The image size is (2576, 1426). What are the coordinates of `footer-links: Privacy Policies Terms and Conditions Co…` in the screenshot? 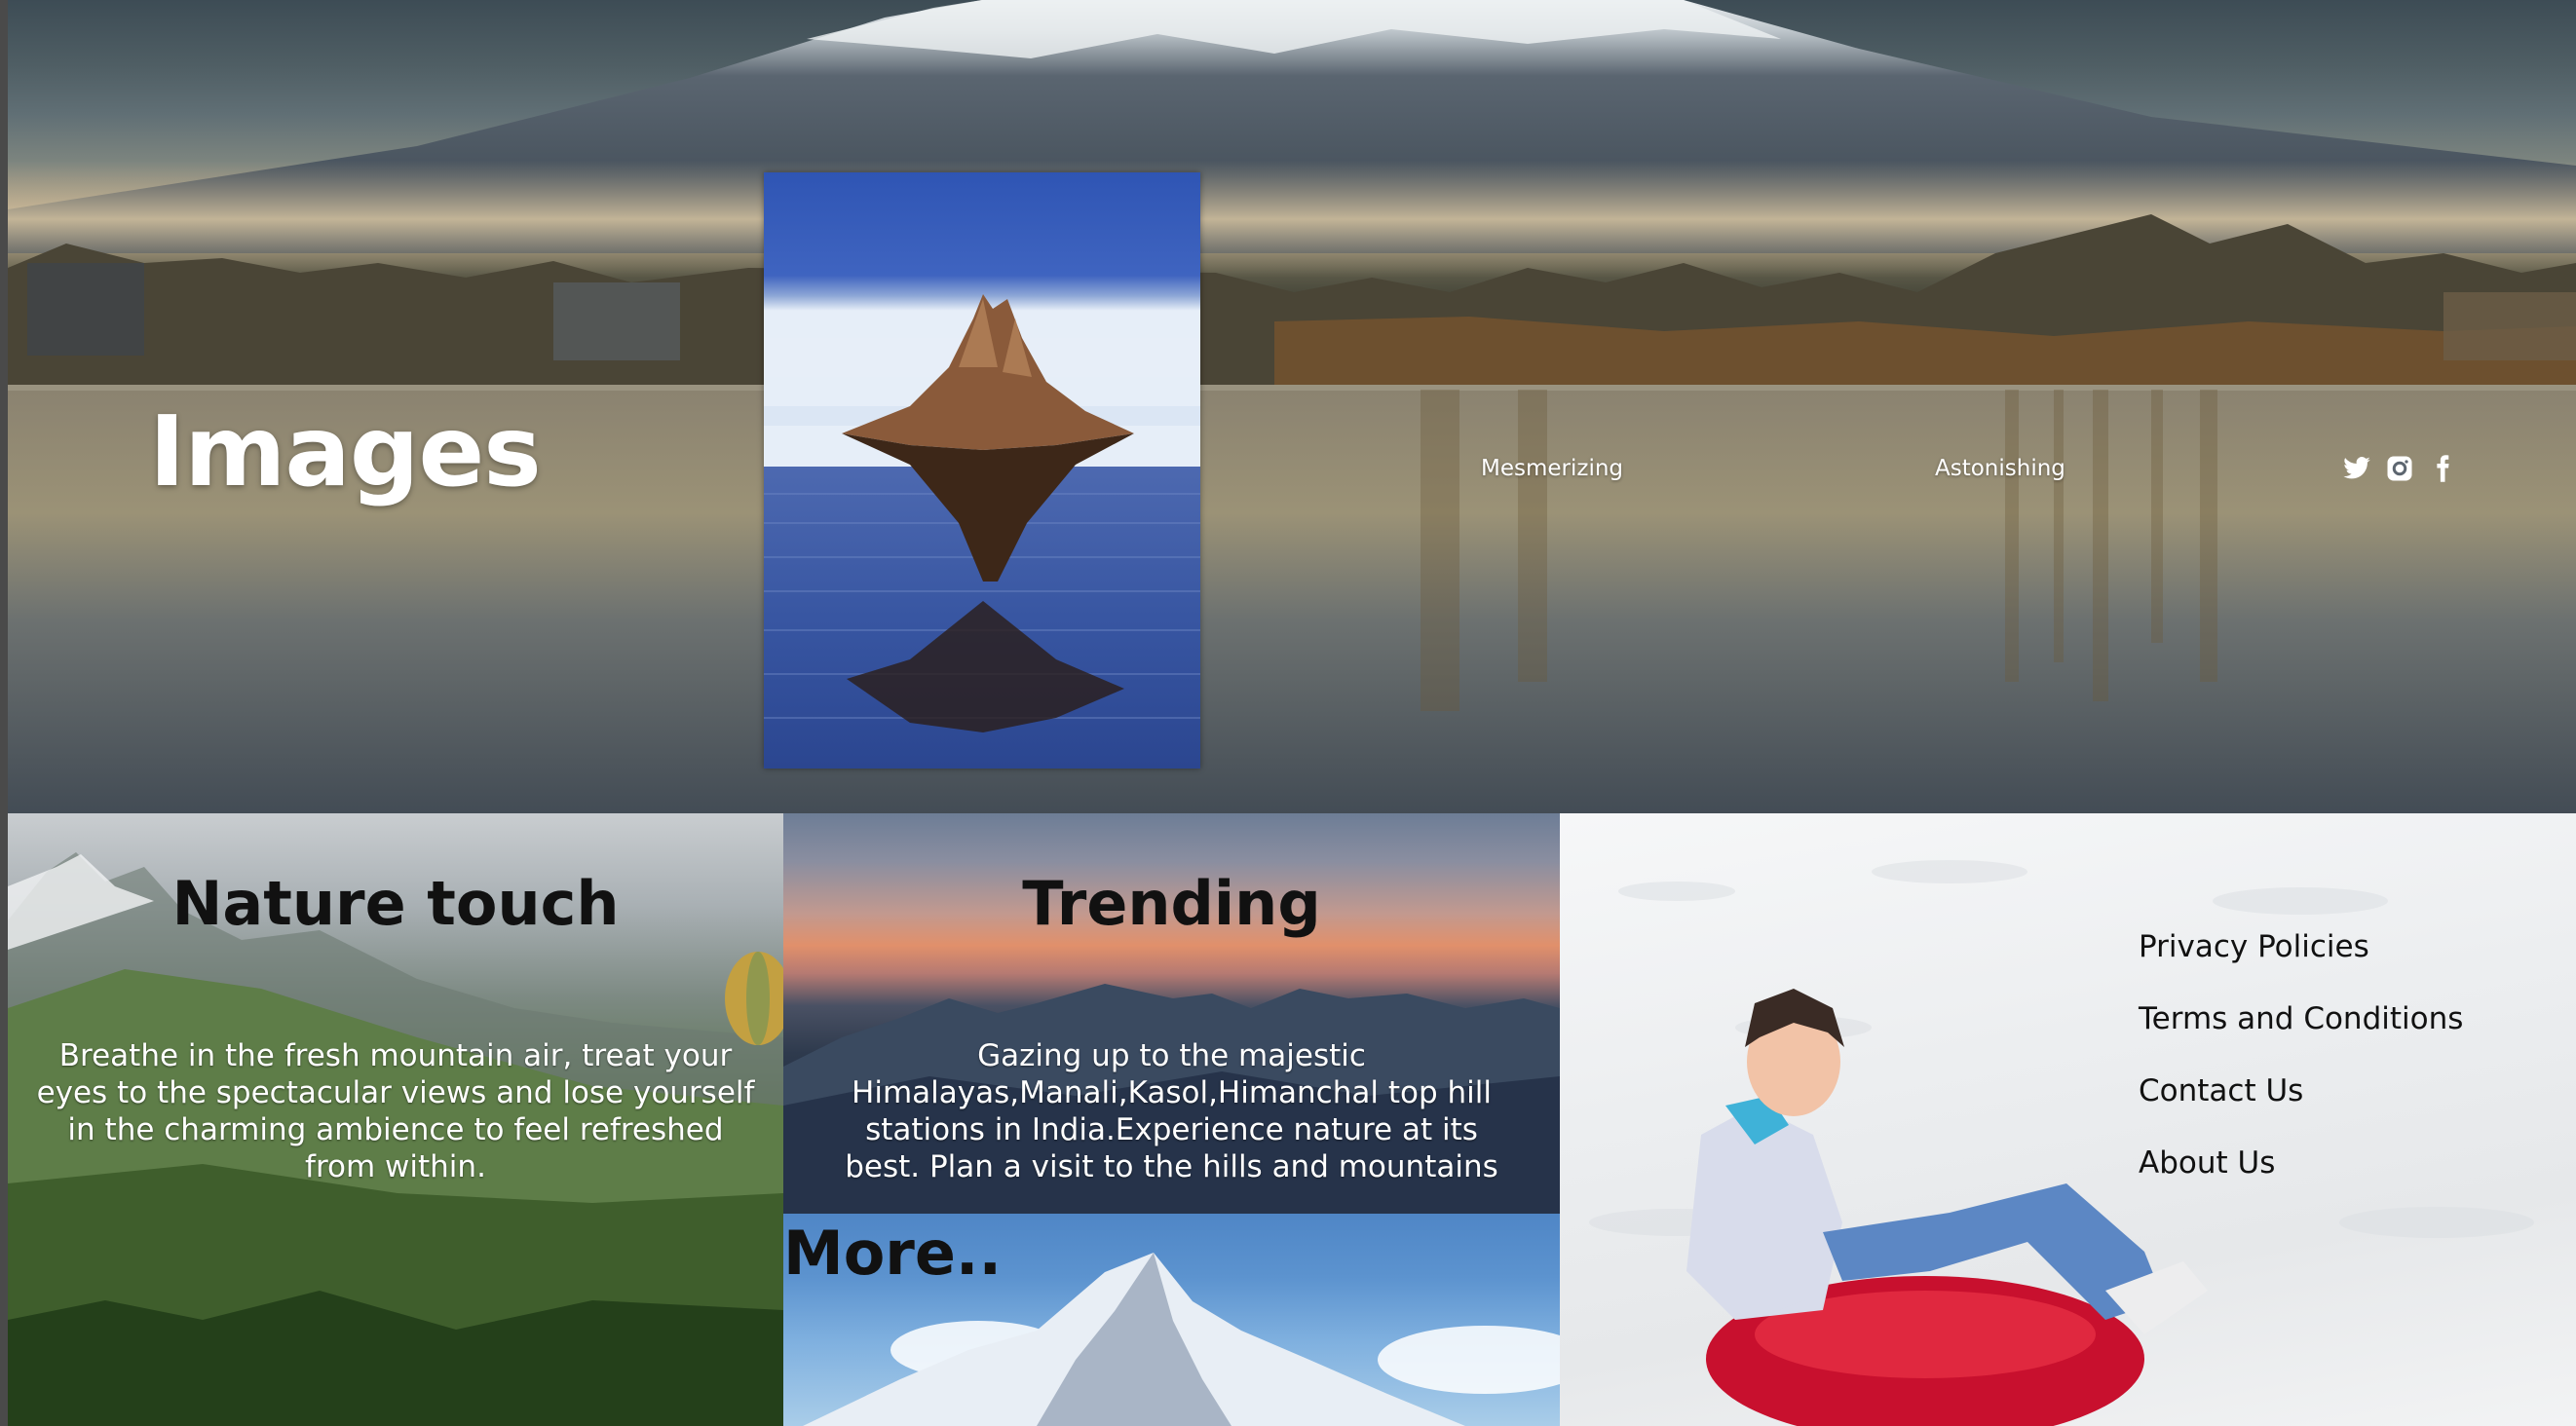 It's located at (2301, 1073).